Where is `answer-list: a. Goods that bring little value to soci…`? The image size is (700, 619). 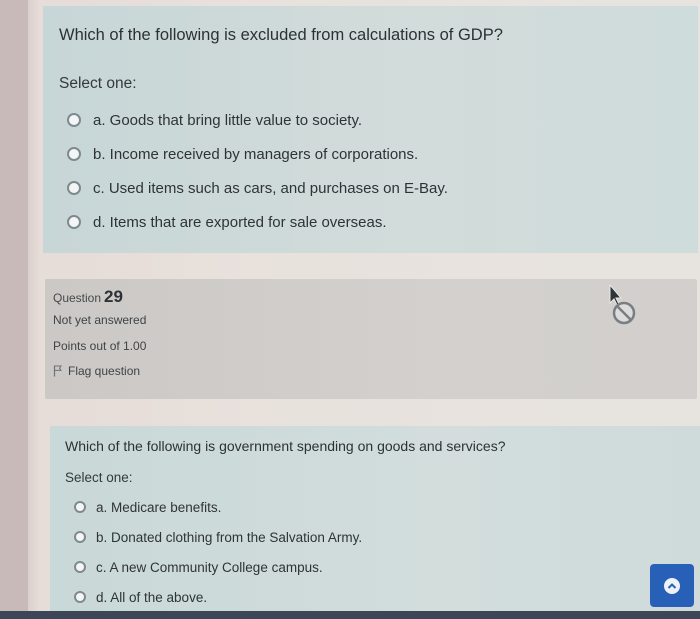
answer-list: a. Goods that bring little value to soci… is located at coordinates (257, 171).